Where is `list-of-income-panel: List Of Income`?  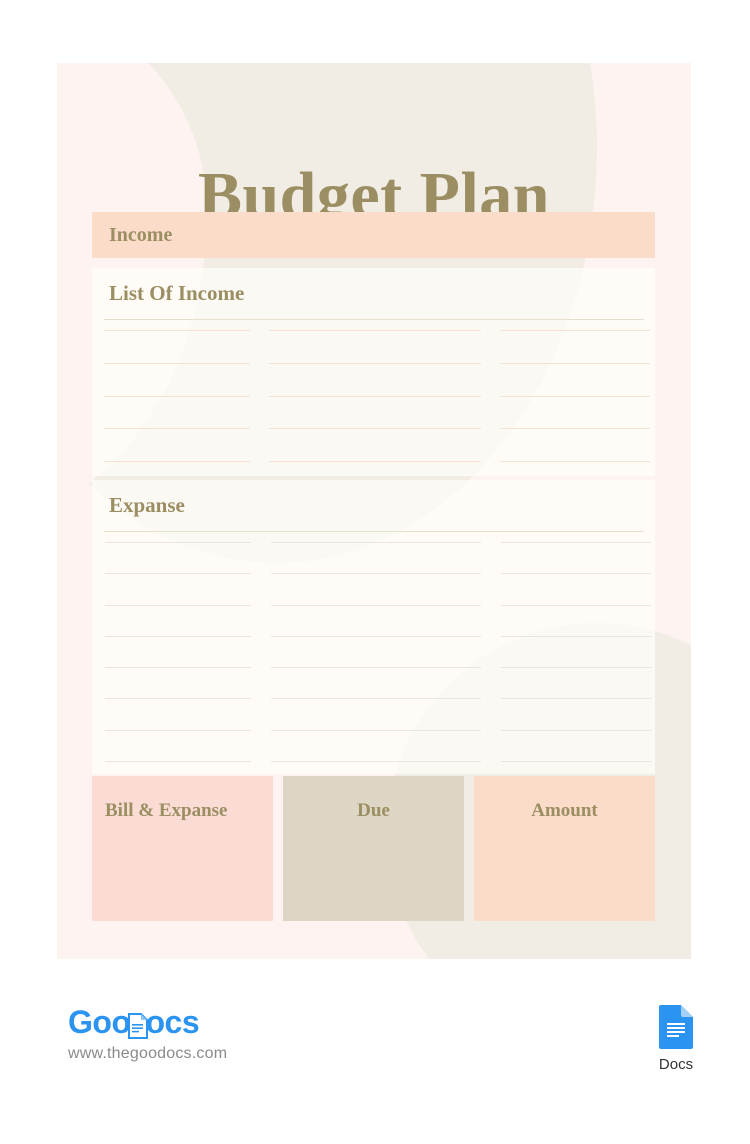
list-of-income-panel: List Of Income is located at coordinates (373, 372).